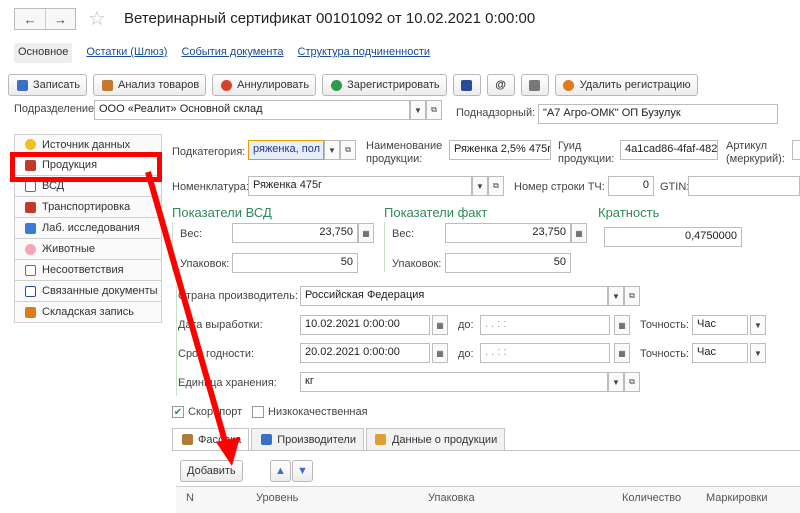  Describe the element at coordinates (188, 312) in the screenshot. I see `annotation-arrow-shaft` at that location.